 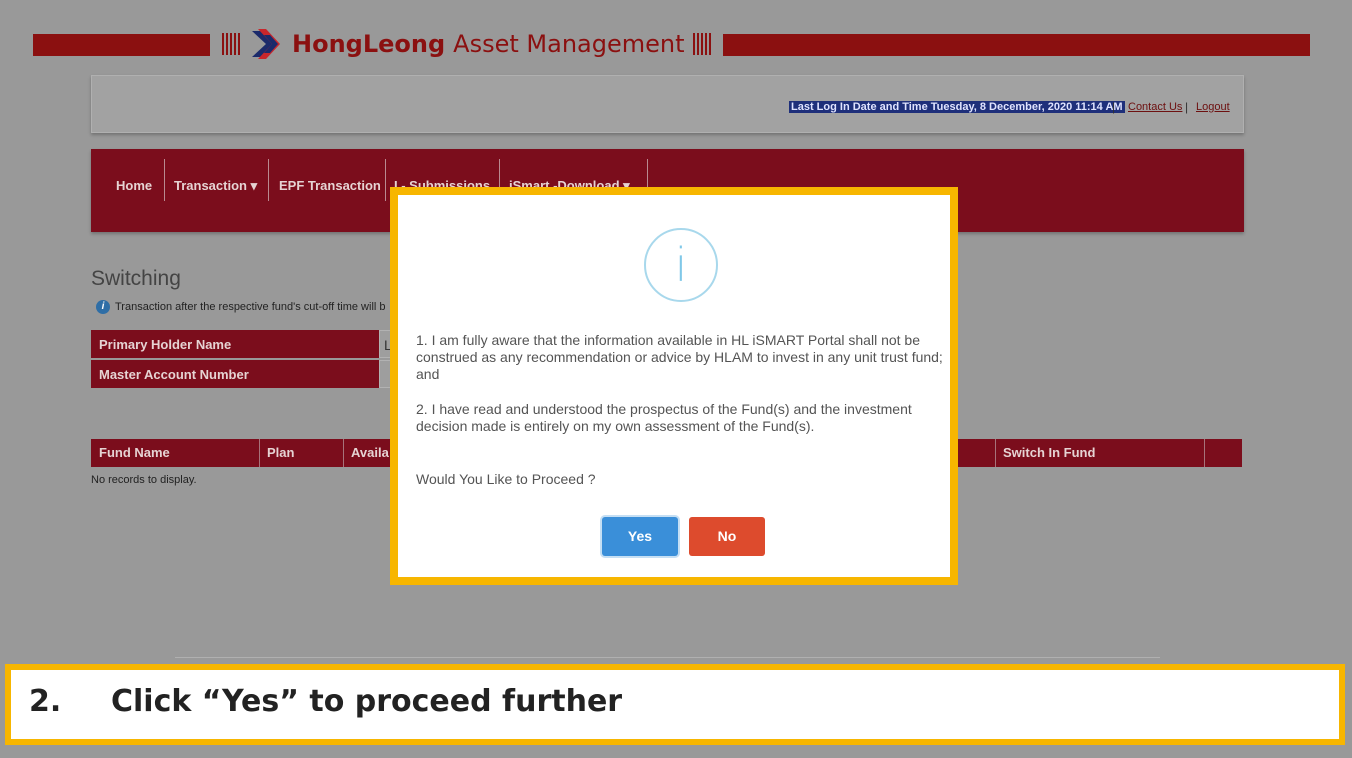 I want to click on instruction-caption: 2. Click “Yes” to proceed further, so click(x=675, y=704).